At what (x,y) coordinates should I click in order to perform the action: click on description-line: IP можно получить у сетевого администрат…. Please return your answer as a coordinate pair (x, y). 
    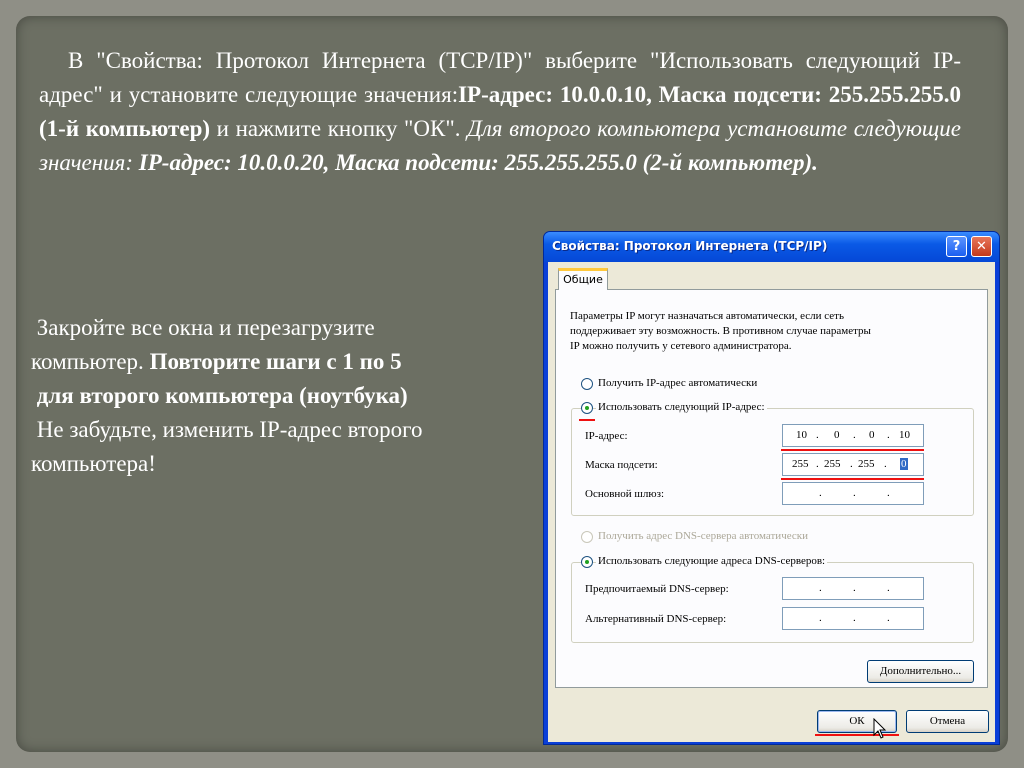
    Looking at the image, I should click on (681, 346).